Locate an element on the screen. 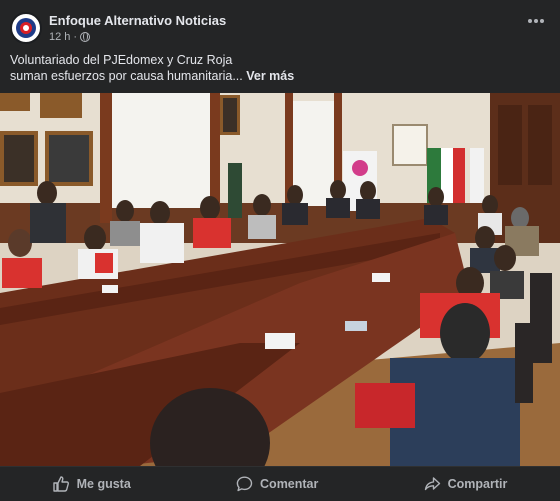  share-button: Compartir is located at coordinates (466, 484).